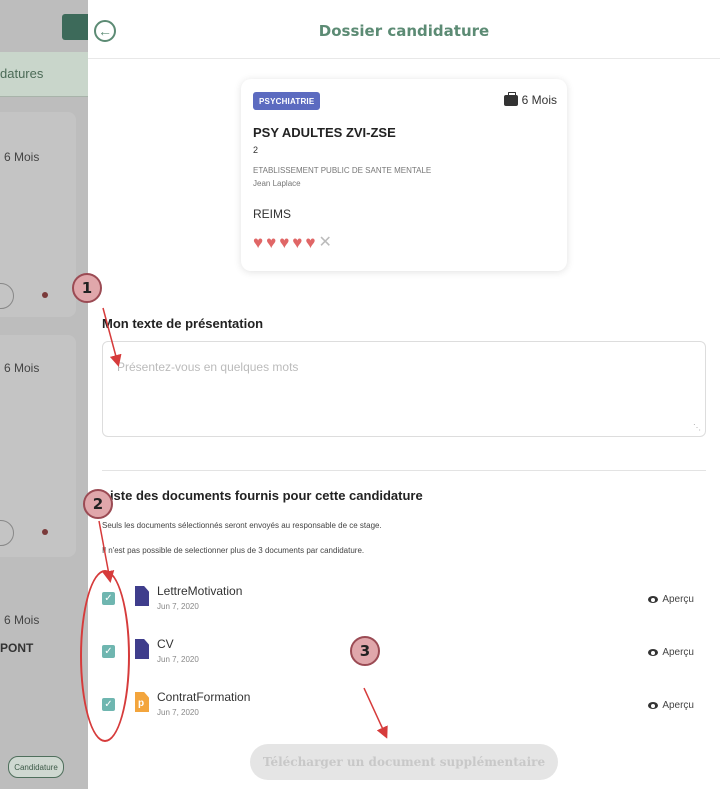 The image size is (720, 789). I want to click on offer-title: PSY ADULTES ZVI-ZSE, so click(324, 132).